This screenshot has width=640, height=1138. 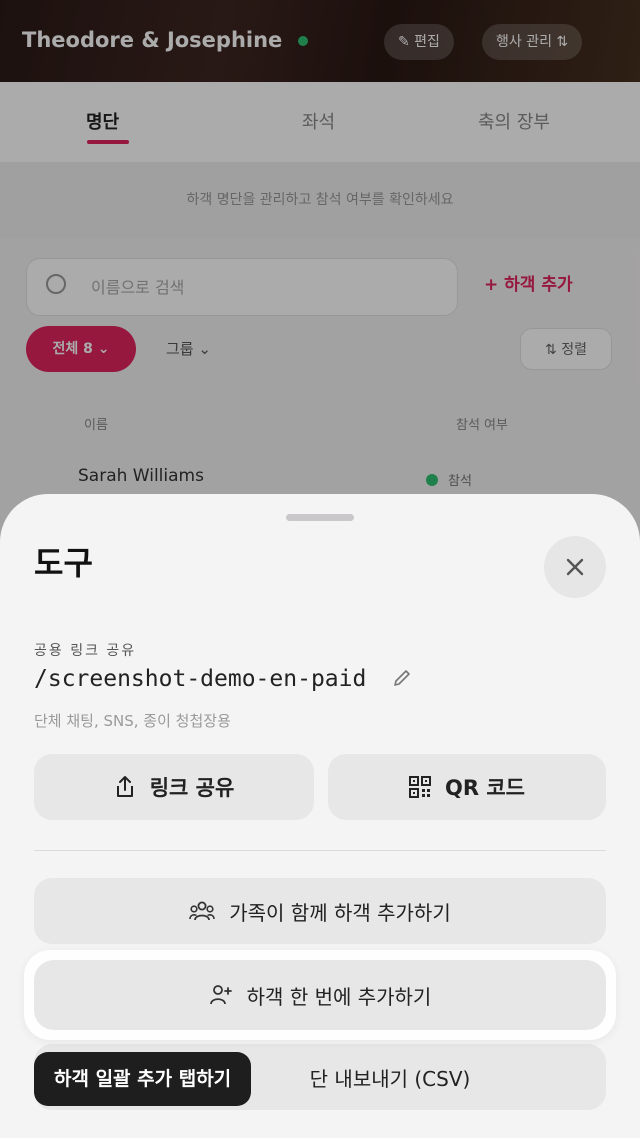 What do you see at coordinates (63, 563) in the screenshot?
I see `sheet-title: 도구` at bounding box center [63, 563].